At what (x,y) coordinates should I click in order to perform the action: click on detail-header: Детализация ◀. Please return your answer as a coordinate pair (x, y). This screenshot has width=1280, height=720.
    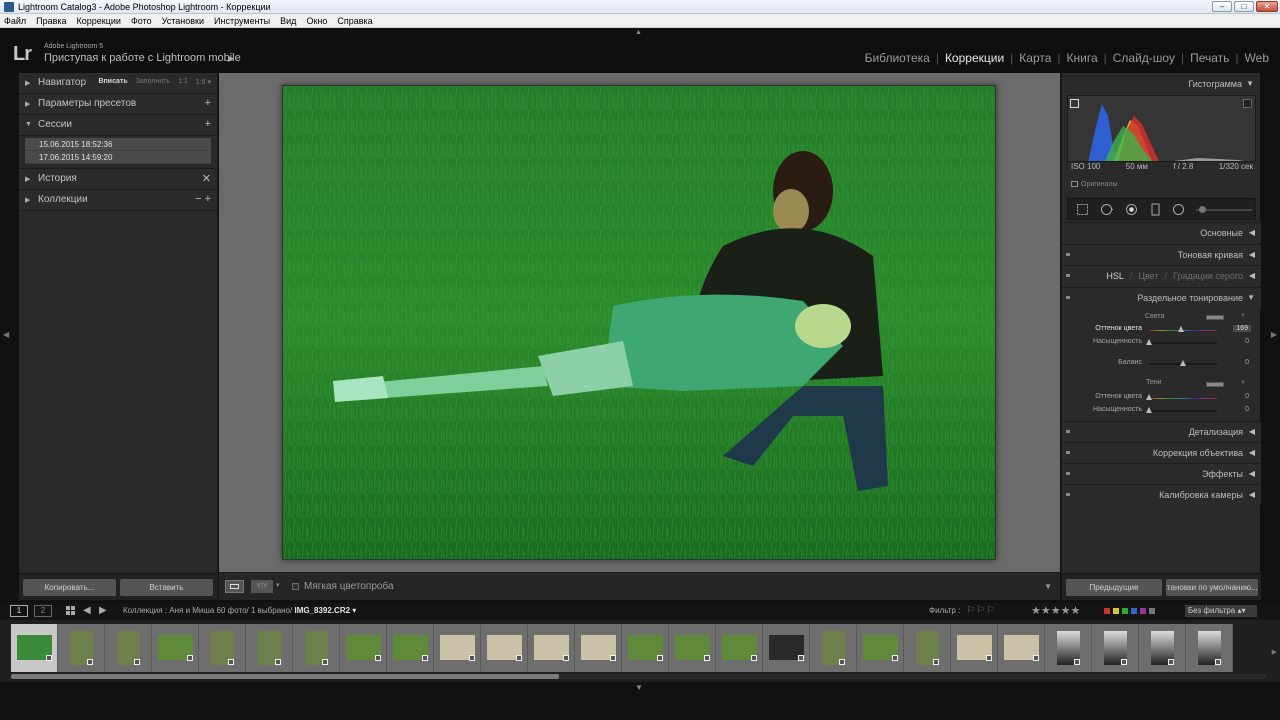
    Looking at the image, I should click on (1161, 431).